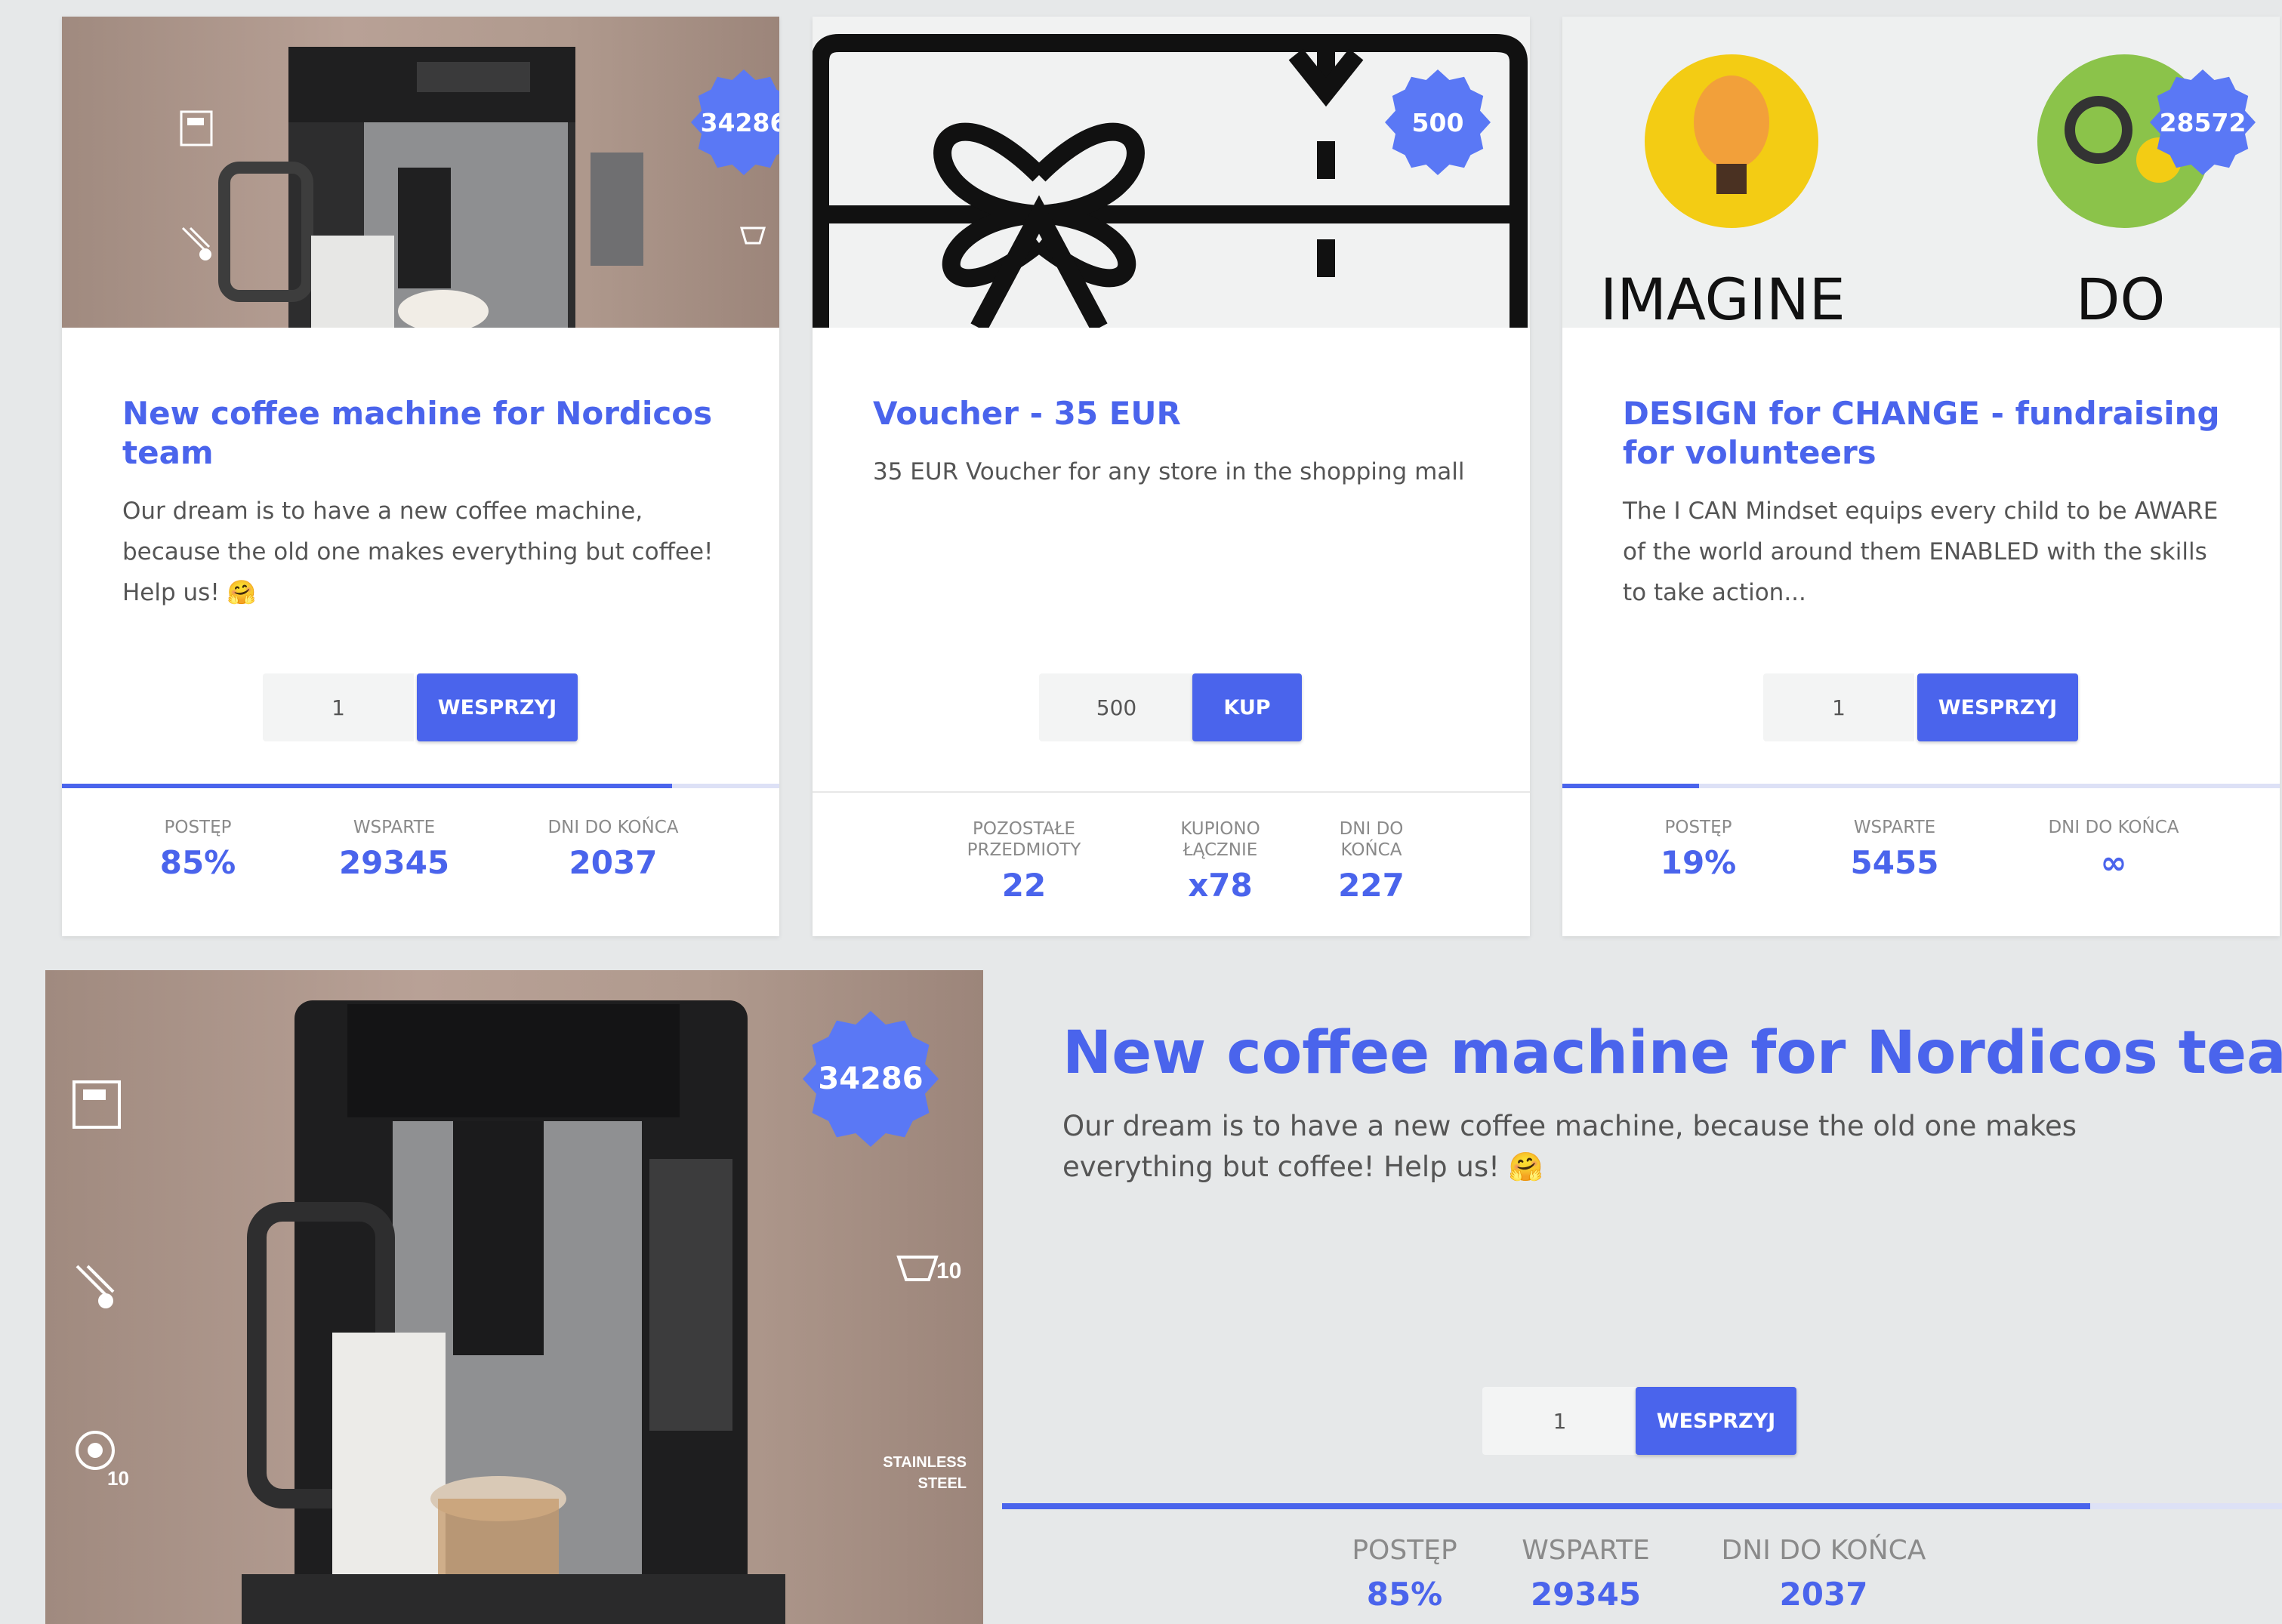  I want to click on cups-icon, so click(752, 235).